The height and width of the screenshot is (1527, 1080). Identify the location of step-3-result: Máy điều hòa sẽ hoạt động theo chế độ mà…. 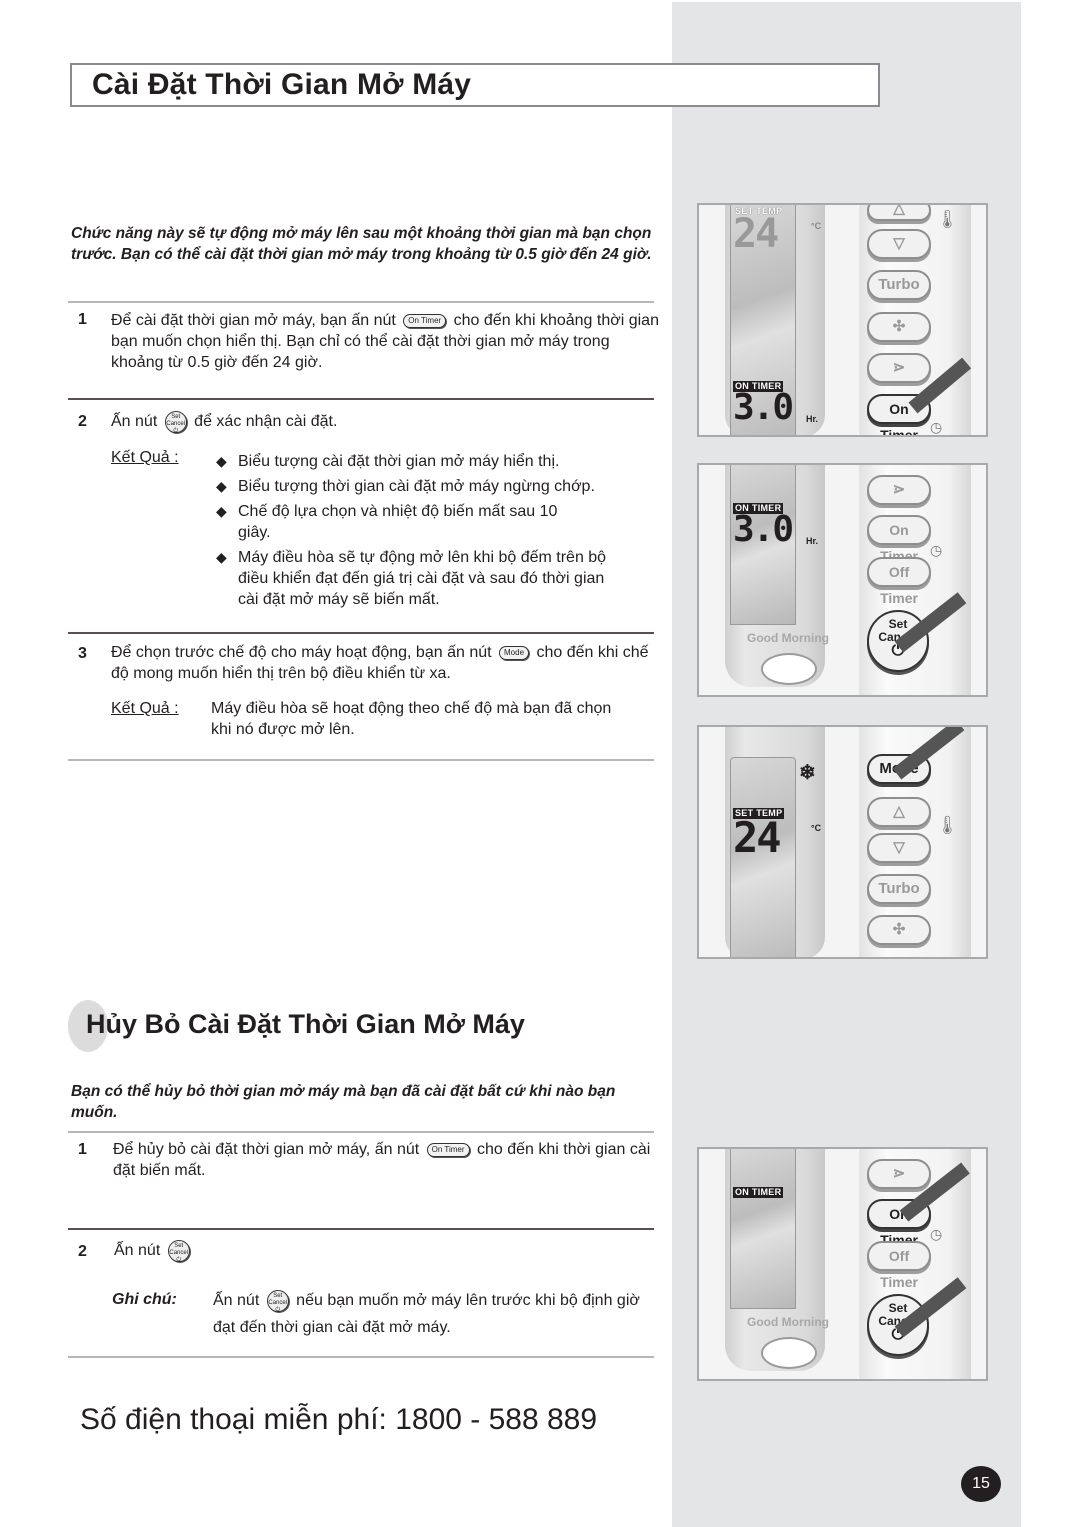
(411, 719).